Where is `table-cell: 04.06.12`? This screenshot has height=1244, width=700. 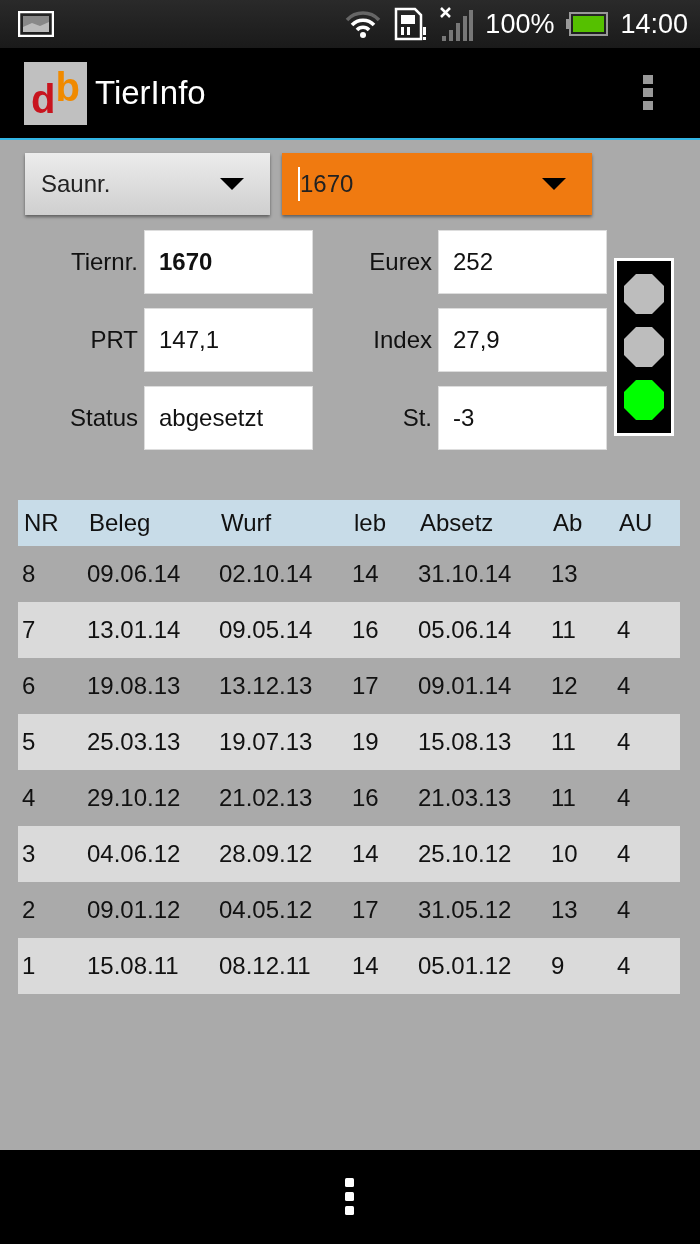 table-cell: 04.06.12 is located at coordinates (149, 854).